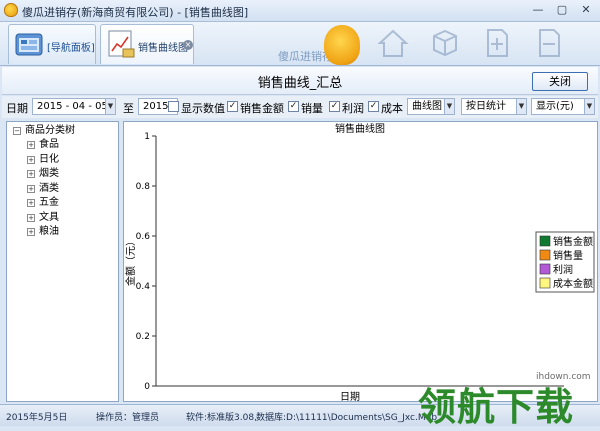 This screenshot has height=431, width=600. I want to click on close-button: 关闭, so click(560, 81).